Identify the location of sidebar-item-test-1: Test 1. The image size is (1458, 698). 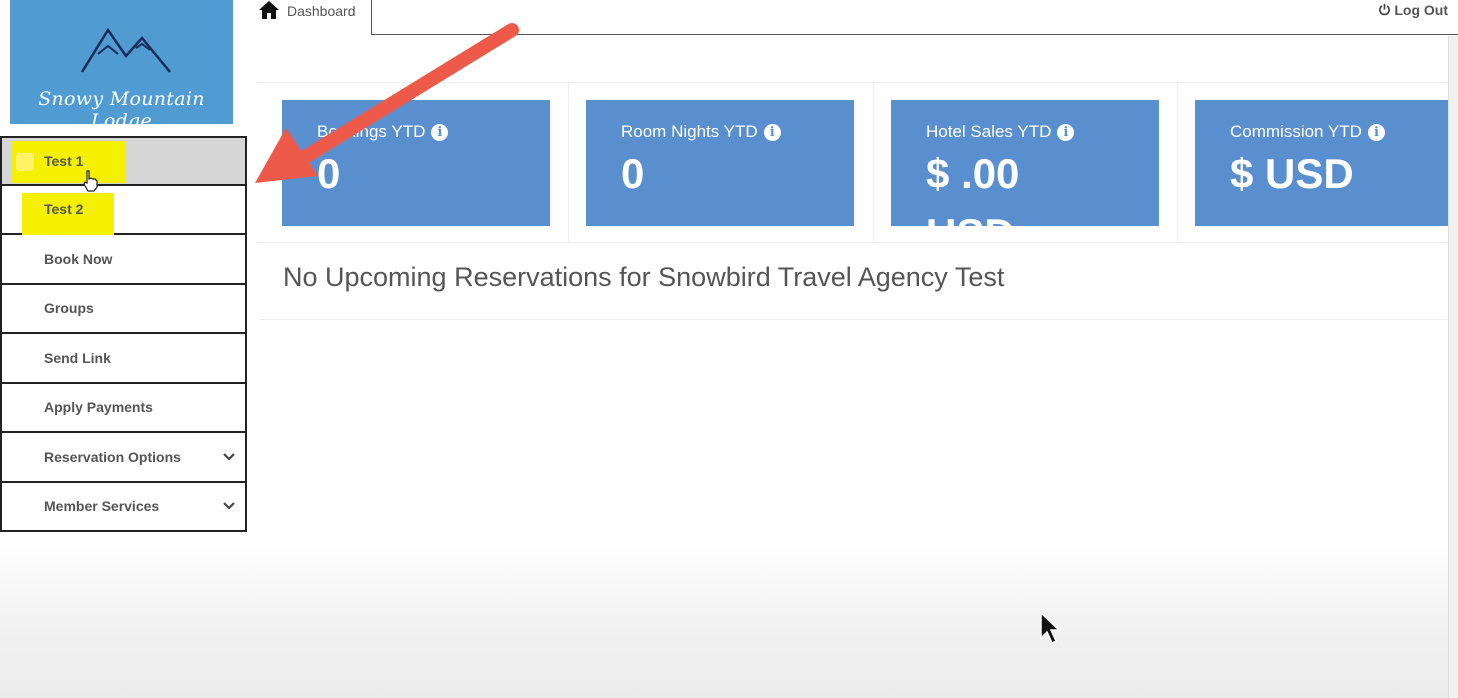
(123, 161).